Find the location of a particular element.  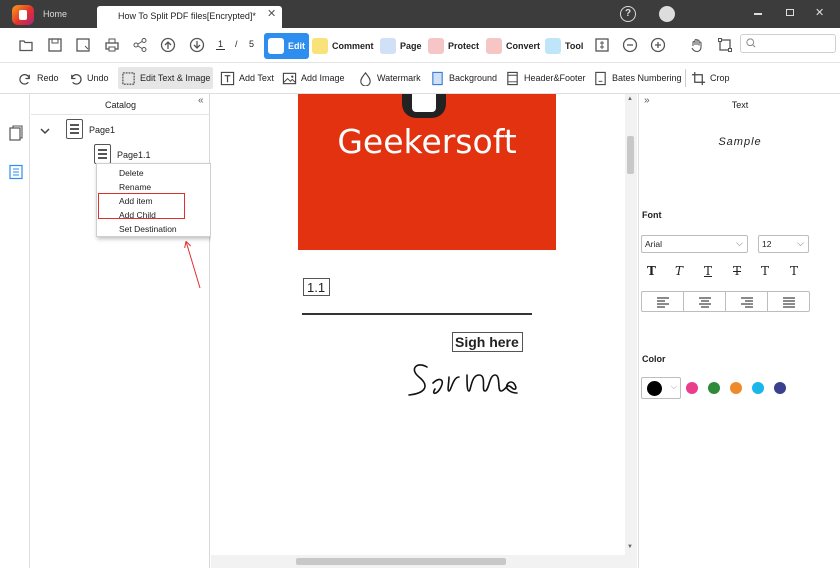

menu-item-set-destination: Set Destination is located at coordinates (148, 229).